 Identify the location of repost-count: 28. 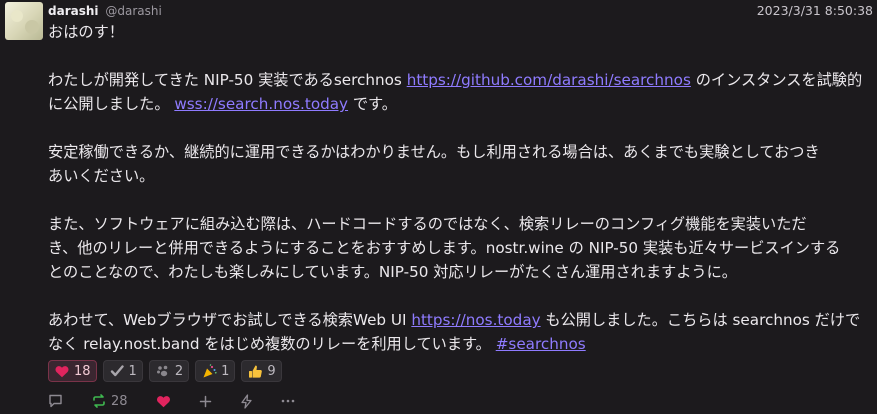
(119, 401).